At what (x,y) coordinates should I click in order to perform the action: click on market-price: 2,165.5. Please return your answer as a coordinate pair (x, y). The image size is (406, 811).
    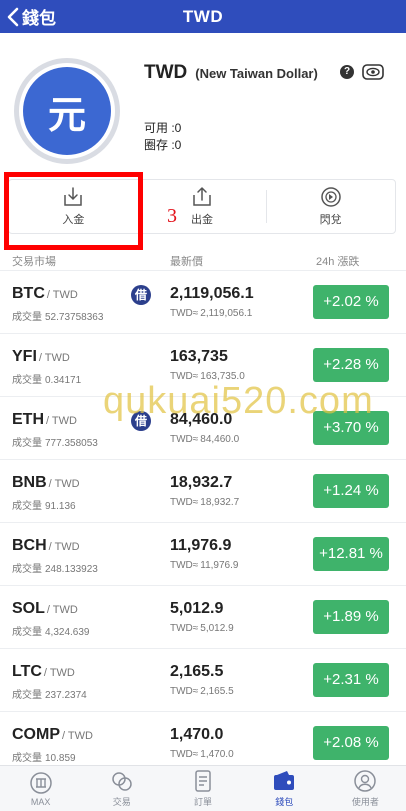
    Looking at the image, I should click on (197, 671).